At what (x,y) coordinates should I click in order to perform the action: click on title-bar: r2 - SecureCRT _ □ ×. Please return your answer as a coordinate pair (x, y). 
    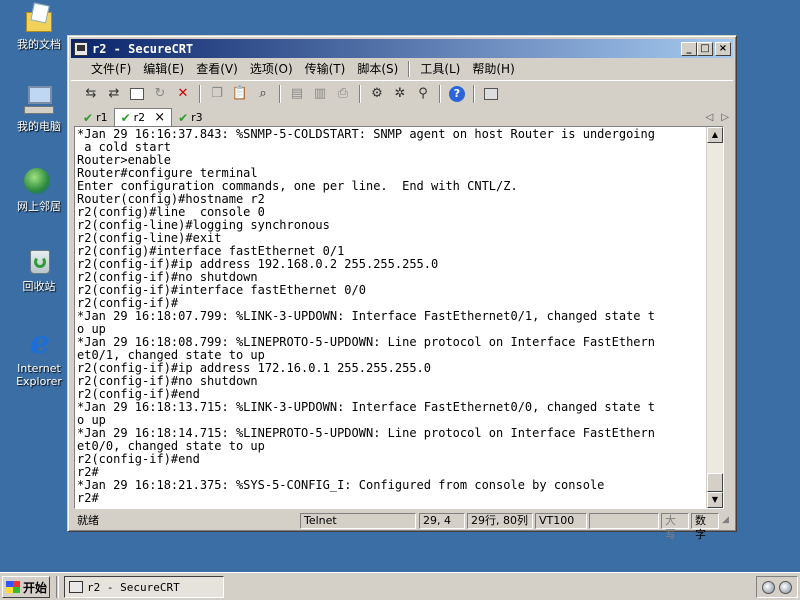
    Looking at the image, I should click on (402, 48).